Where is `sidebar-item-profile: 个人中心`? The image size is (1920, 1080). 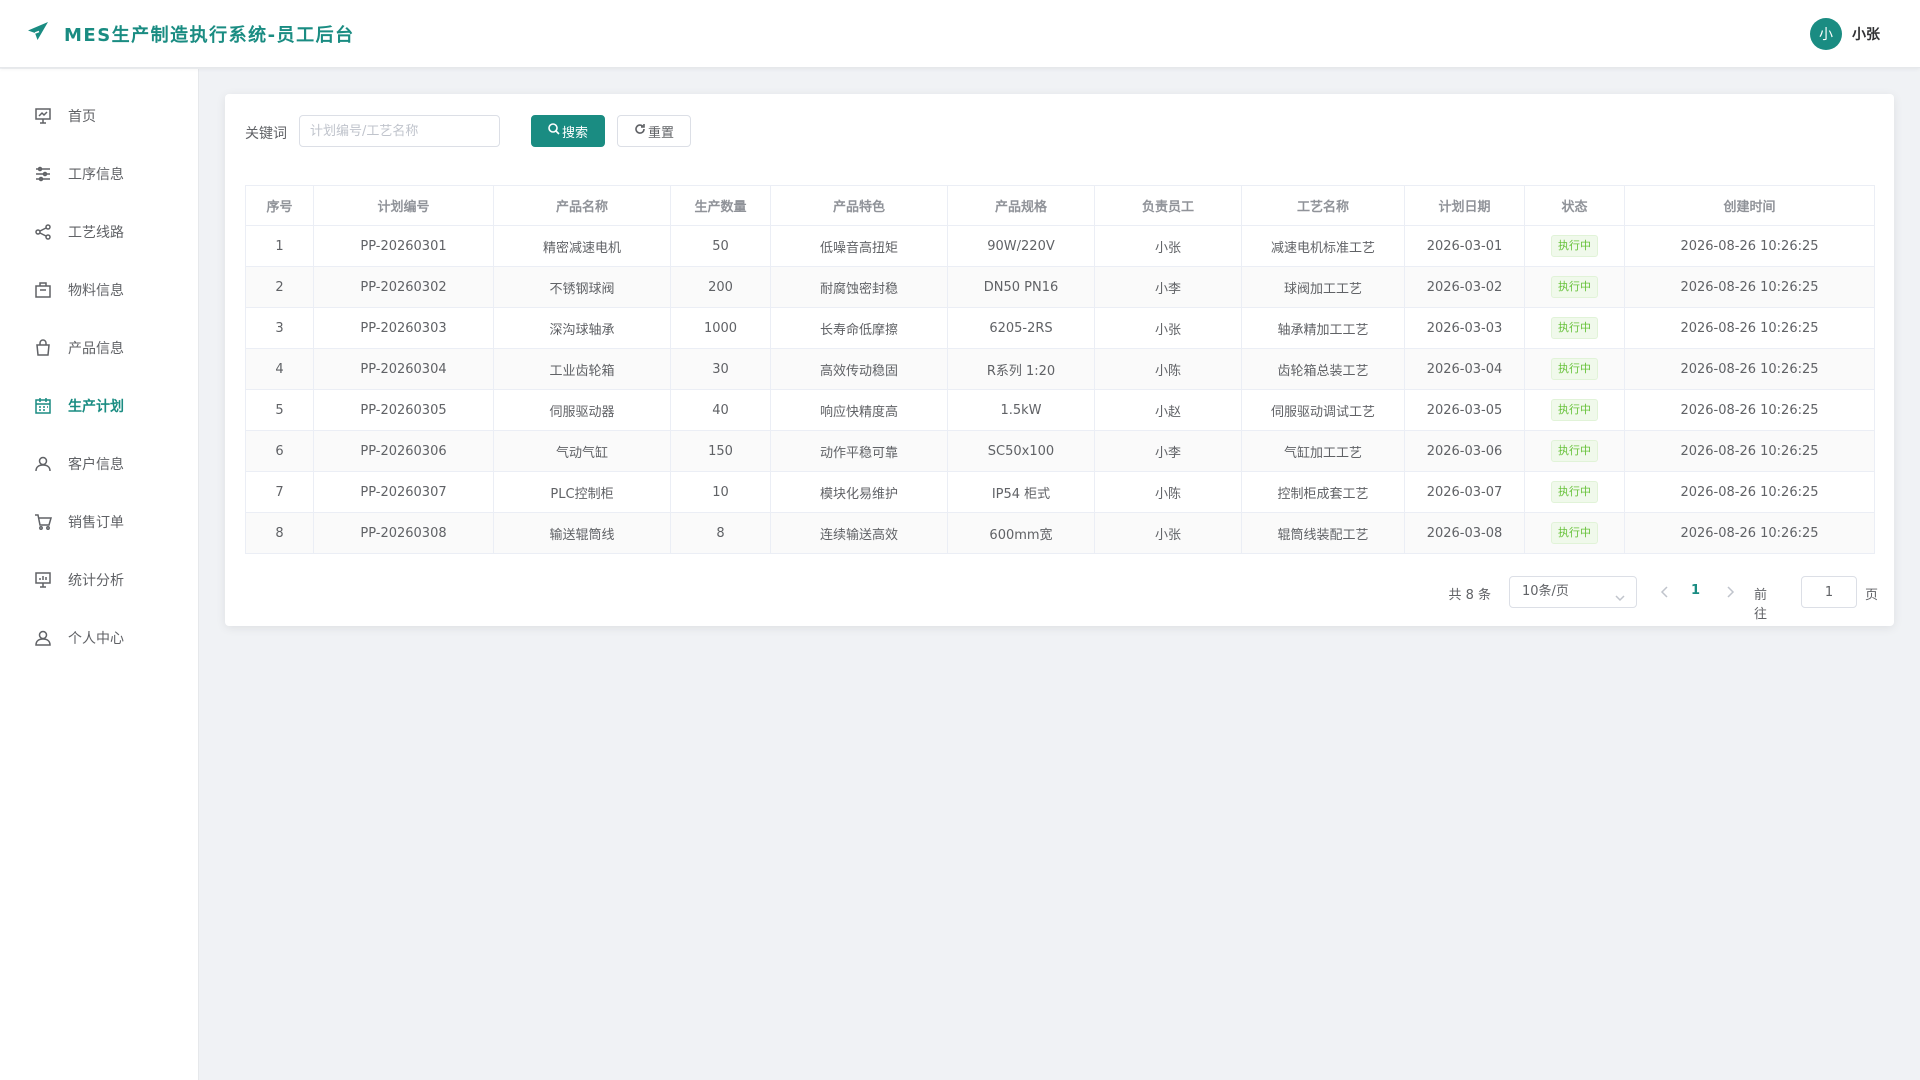 sidebar-item-profile: 个人中心 is located at coordinates (99, 638).